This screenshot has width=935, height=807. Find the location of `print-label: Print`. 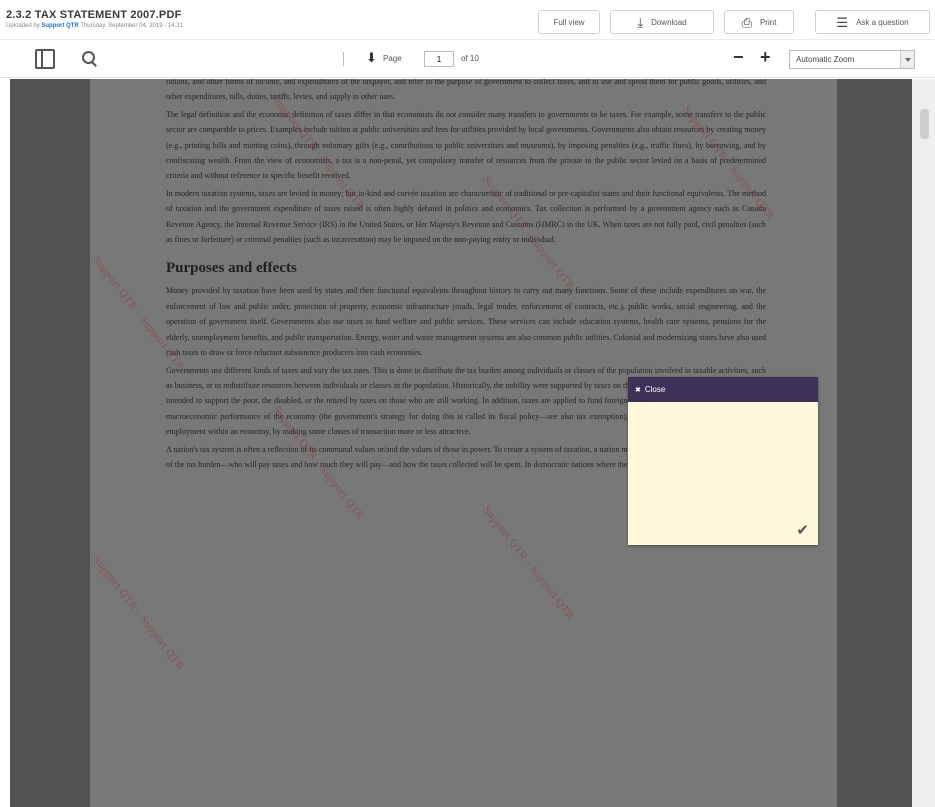

print-label: Print is located at coordinates (768, 22).